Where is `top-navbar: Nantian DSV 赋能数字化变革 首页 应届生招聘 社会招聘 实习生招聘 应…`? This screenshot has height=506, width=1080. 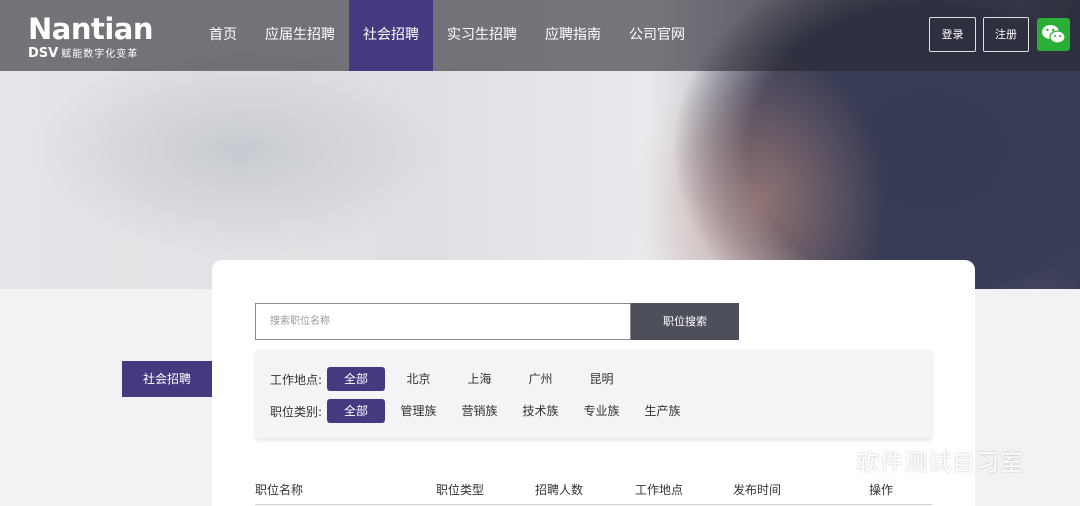
top-navbar: Nantian DSV 赋能数字化变革 首页 应届生招聘 社会招聘 实习生招聘 应… is located at coordinates (540, 35).